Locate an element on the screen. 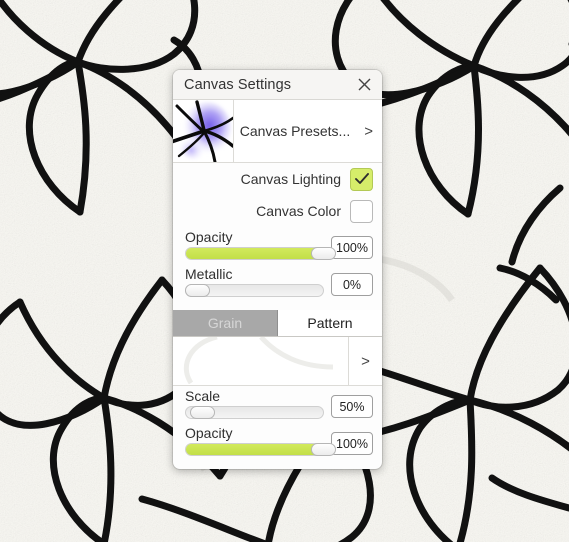 Image resolution: width=569 pixels, height=542 pixels. close-button is located at coordinates (364, 85).